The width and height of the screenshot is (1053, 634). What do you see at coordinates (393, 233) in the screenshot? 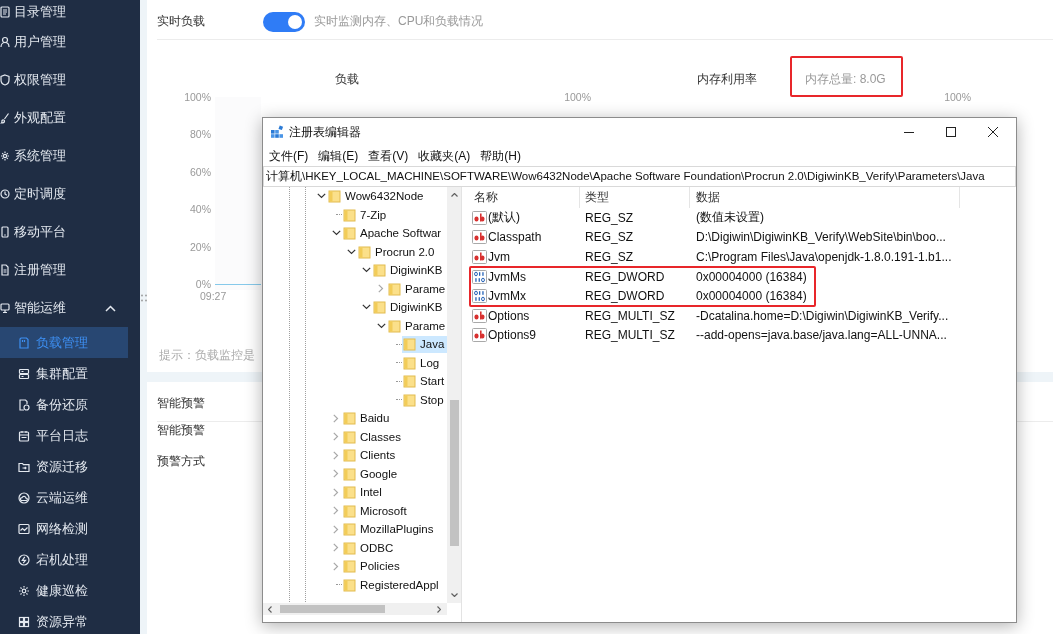
I see `tree-item: Apache Softwar` at bounding box center [393, 233].